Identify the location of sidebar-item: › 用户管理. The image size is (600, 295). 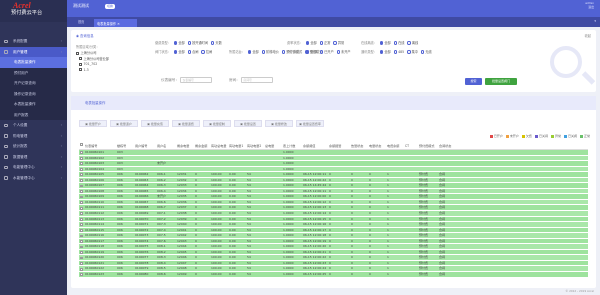
(33, 51).